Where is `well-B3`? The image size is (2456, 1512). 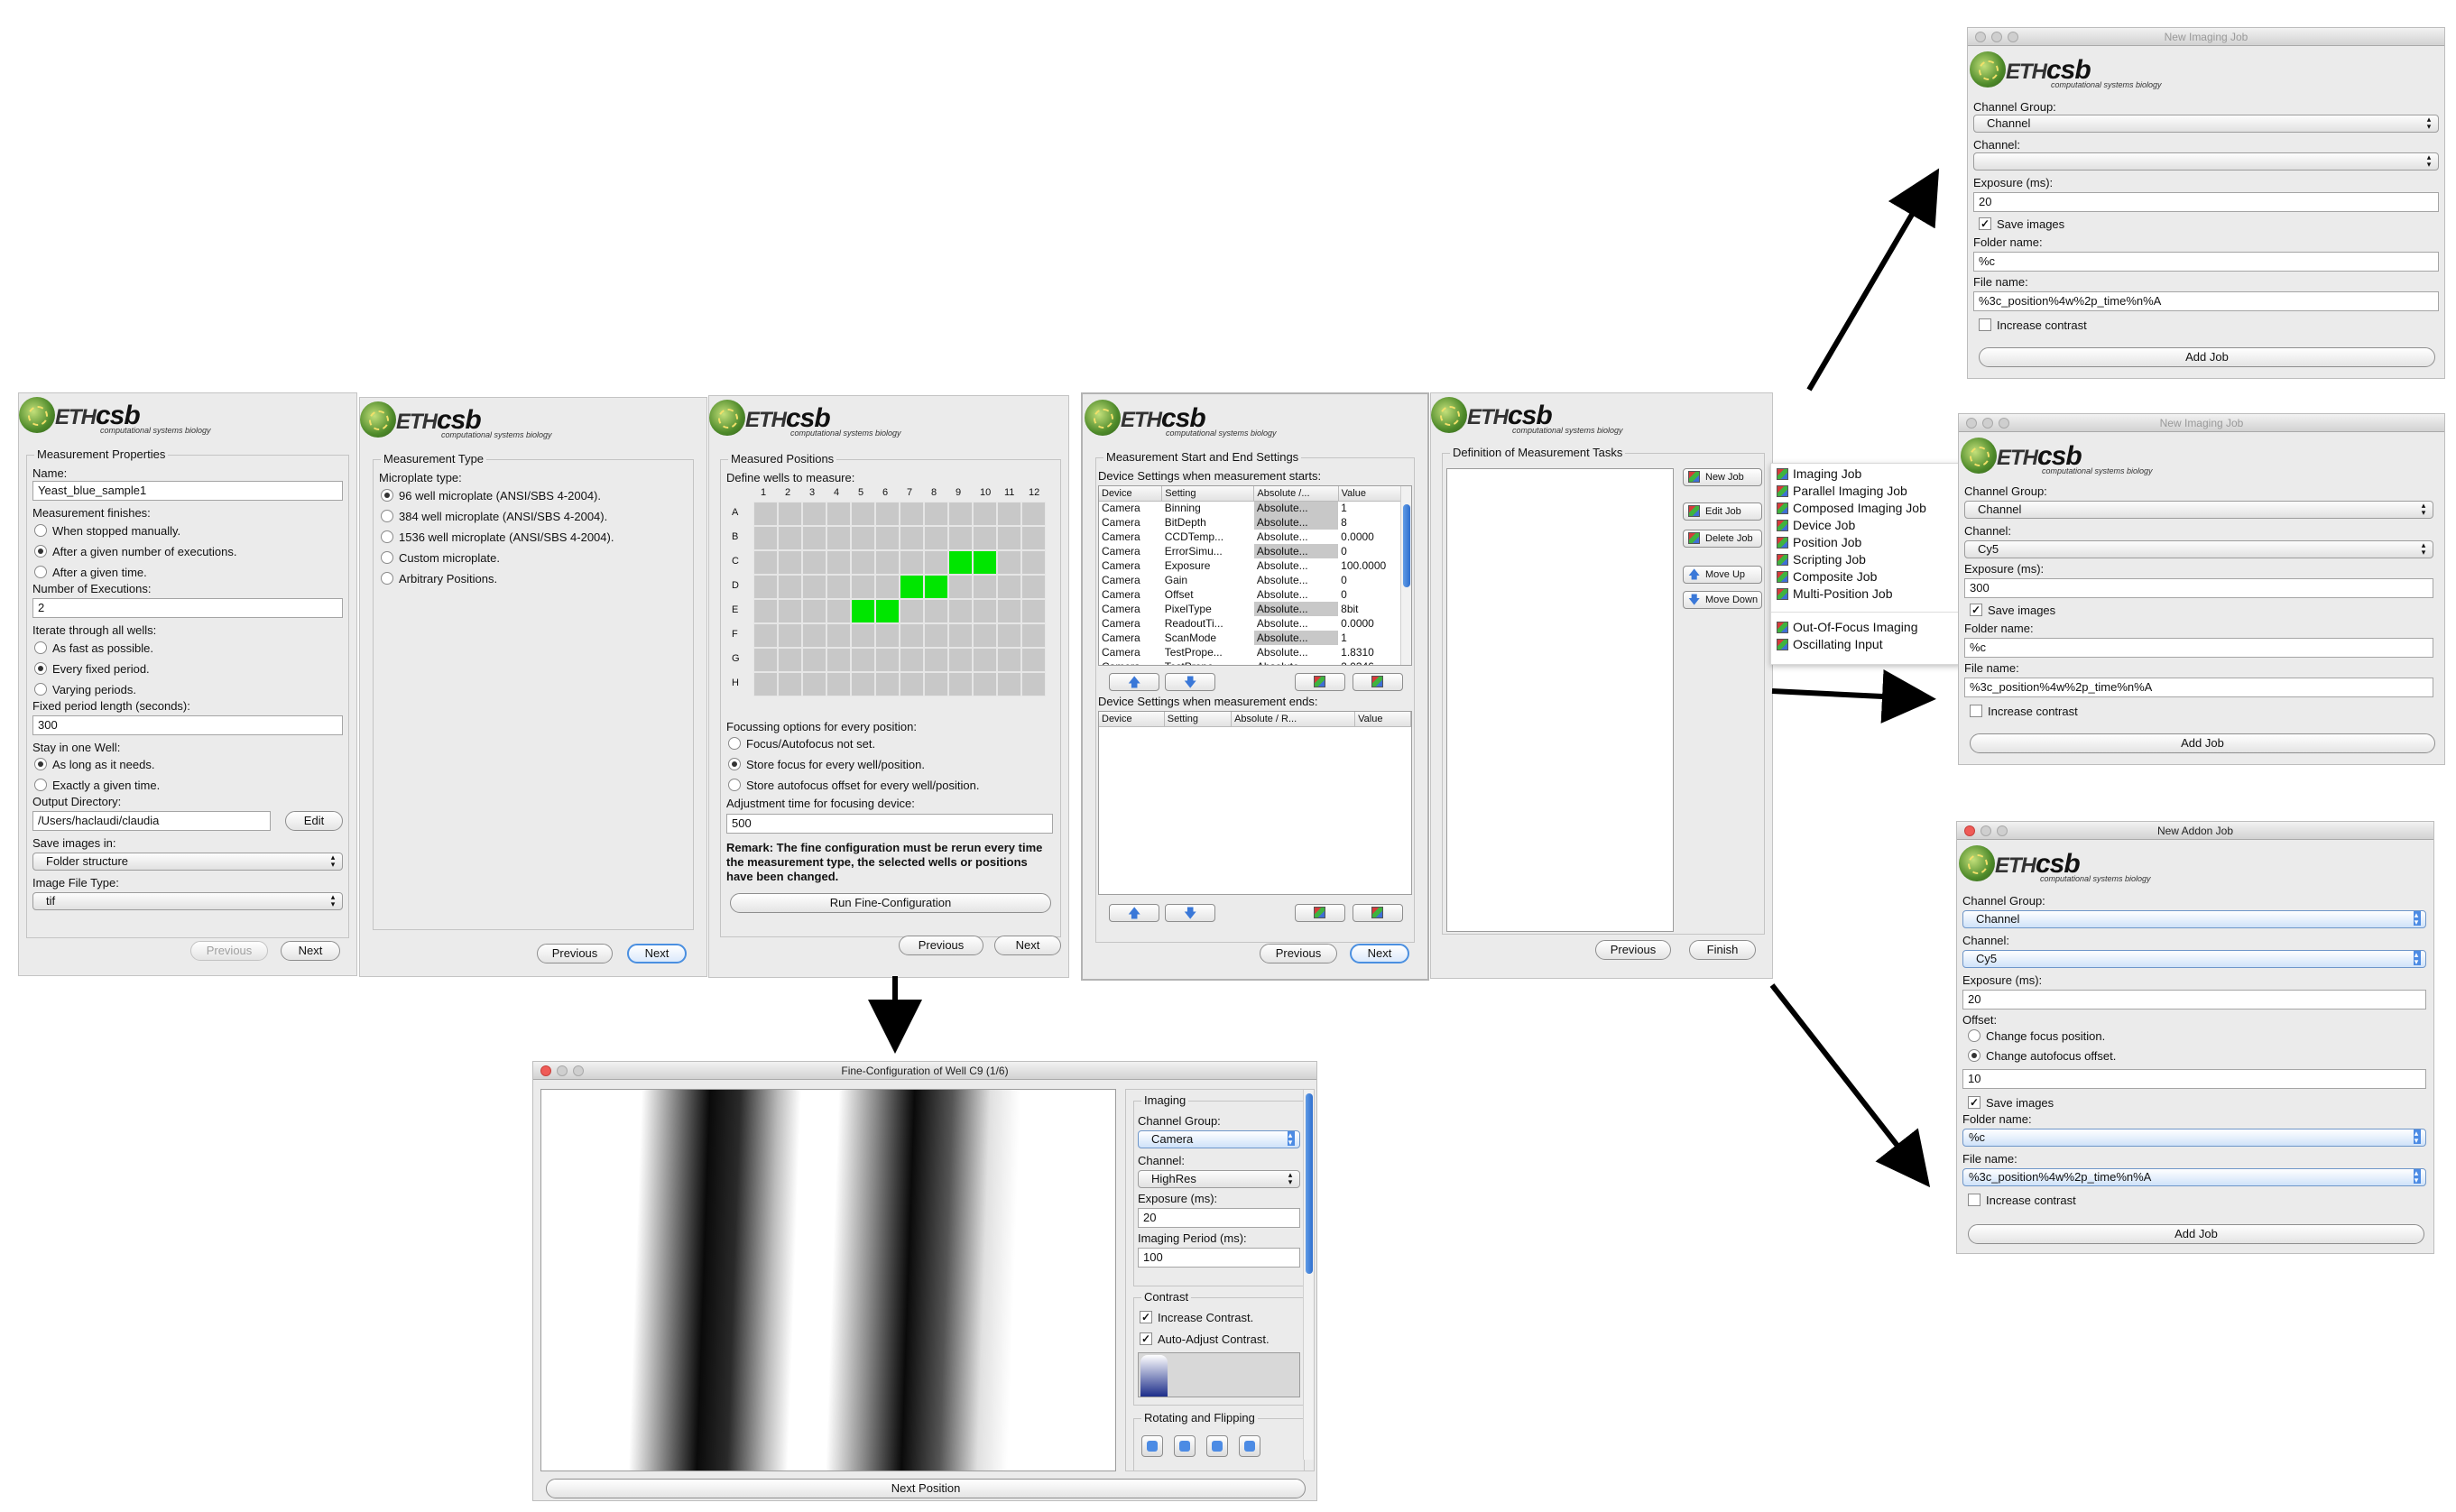
well-B3 is located at coordinates (814, 538).